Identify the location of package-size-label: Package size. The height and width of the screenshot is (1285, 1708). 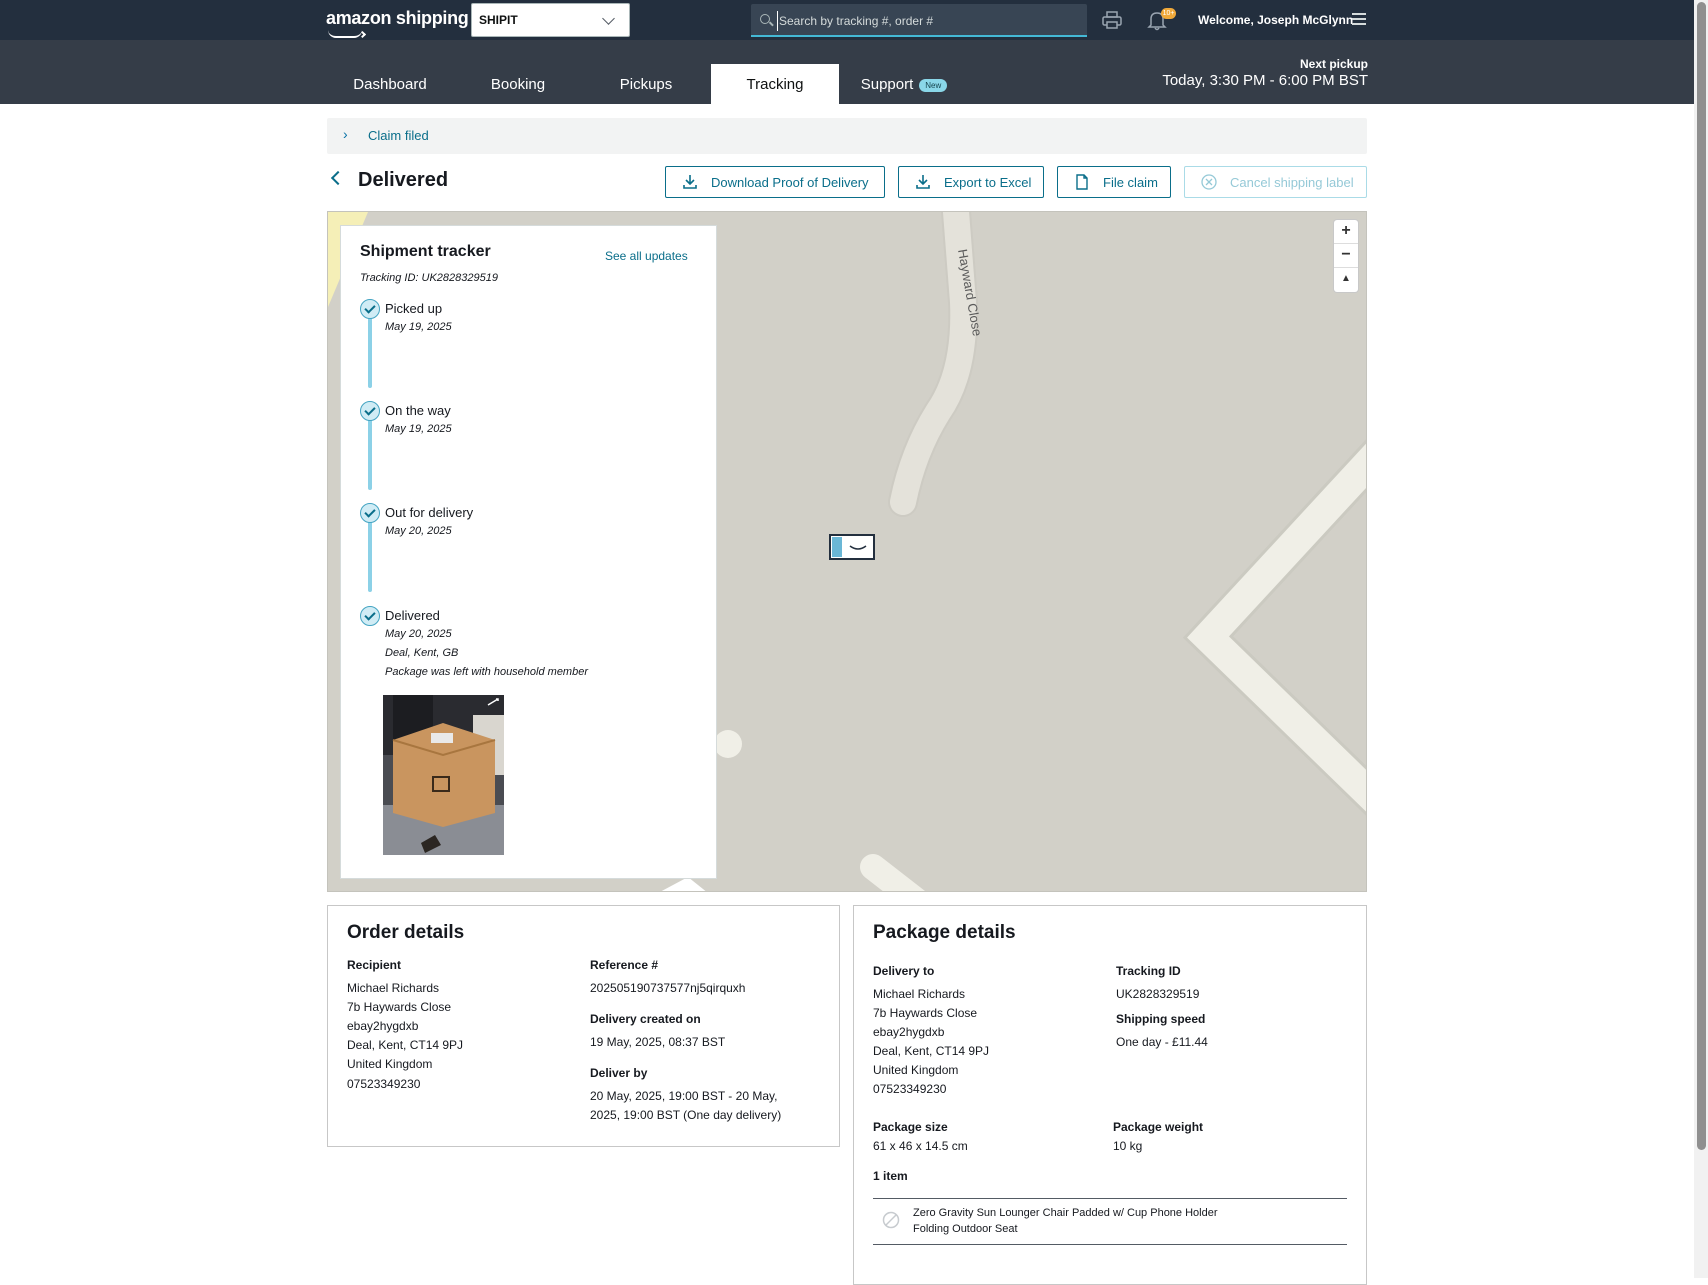
(910, 1127).